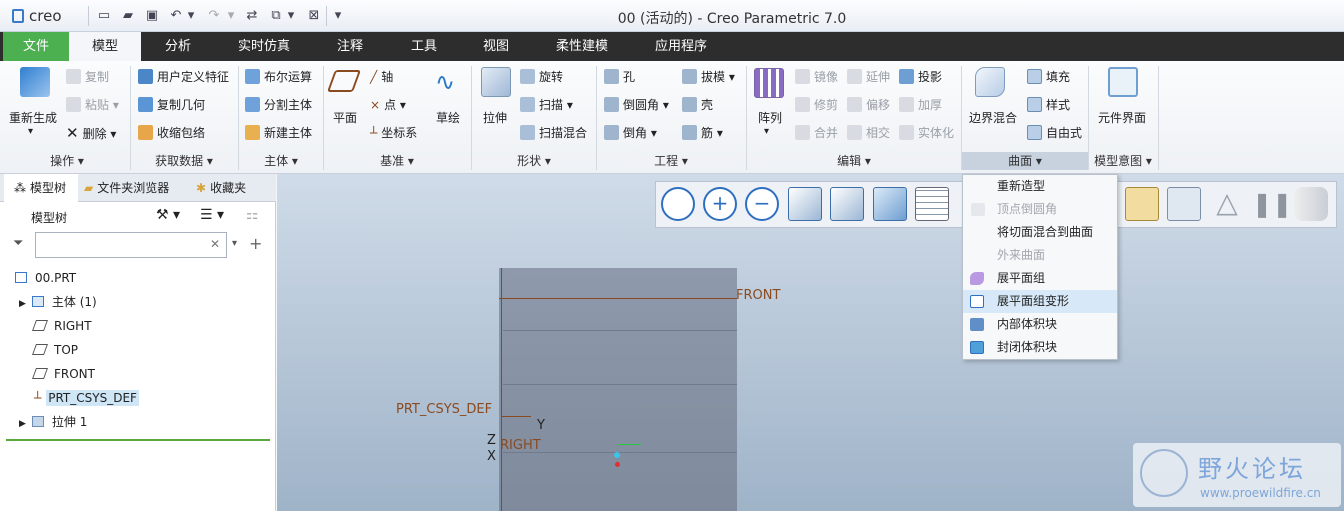 The width and height of the screenshot is (1344, 511). Describe the element at coordinates (393, 132) in the screenshot. I see `csys-button: ┴ 坐标系` at that location.